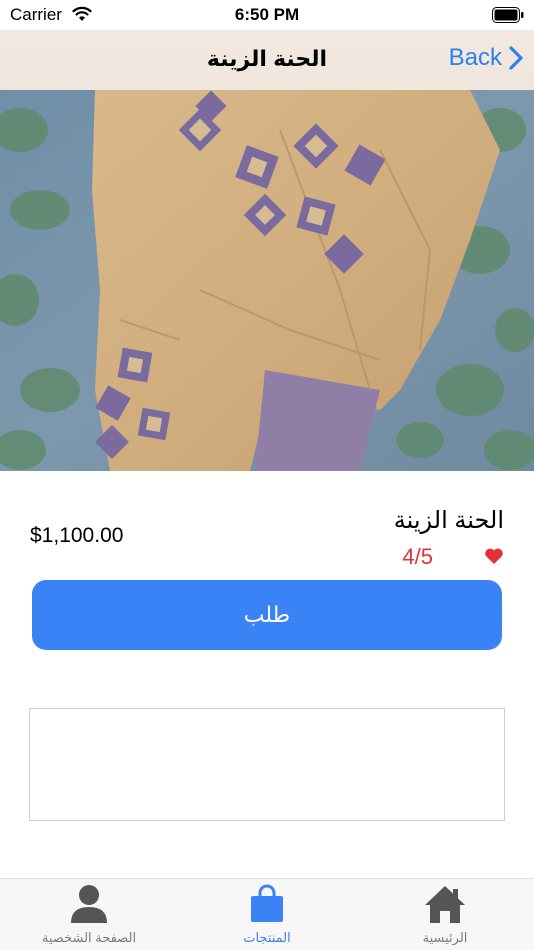 This screenshot has height=950, width=534. What do you see at coordinates (494, 556) in the screenshot?
I see `heart-icon` at bounding box center [494, 556].